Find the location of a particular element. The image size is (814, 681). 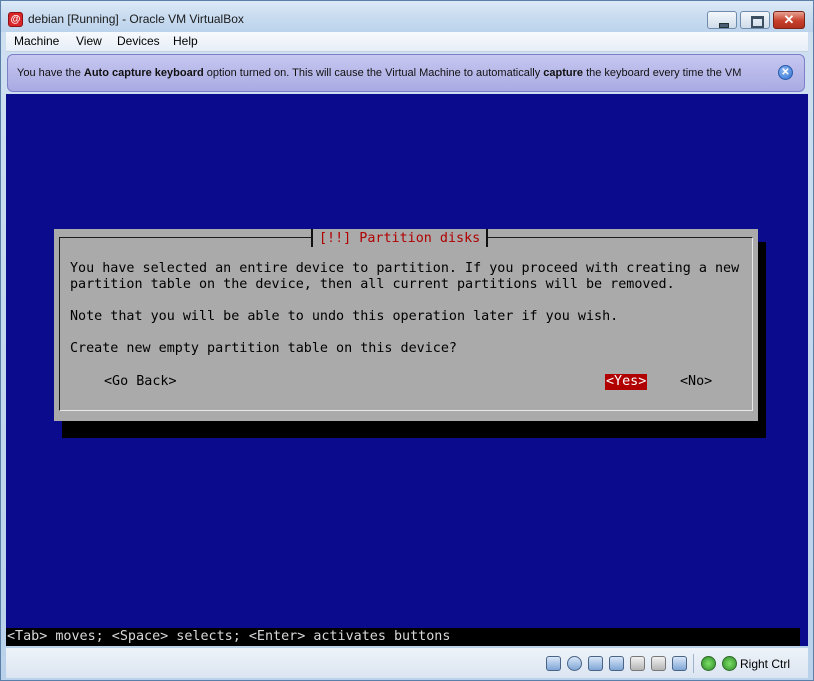

host-key-label: Right Ctrl is located at coordinates (765, 664).